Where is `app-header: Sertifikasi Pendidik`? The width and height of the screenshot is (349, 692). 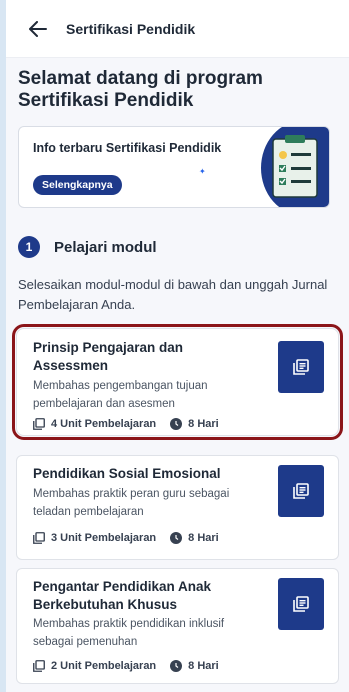 app-header: Sertifikasi Pendidik is located at coordinates (177, 29).